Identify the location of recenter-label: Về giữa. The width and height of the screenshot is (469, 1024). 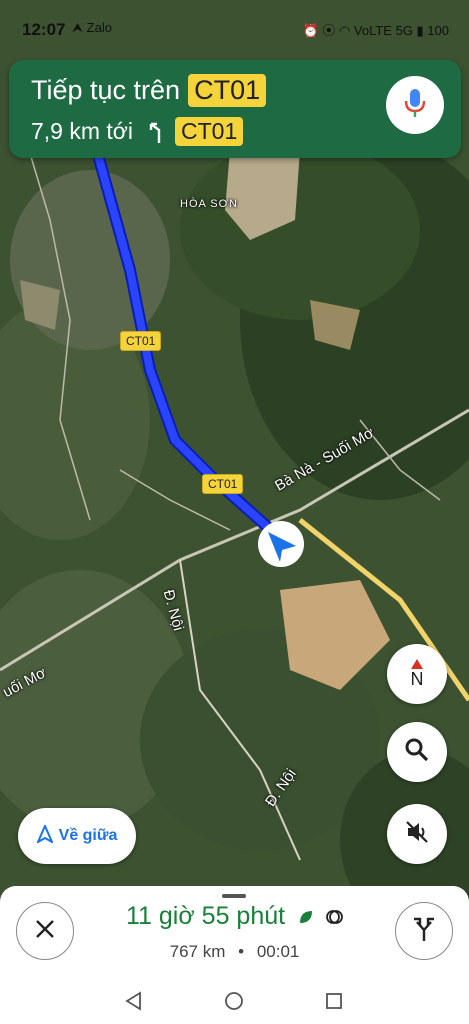
(88, 835).